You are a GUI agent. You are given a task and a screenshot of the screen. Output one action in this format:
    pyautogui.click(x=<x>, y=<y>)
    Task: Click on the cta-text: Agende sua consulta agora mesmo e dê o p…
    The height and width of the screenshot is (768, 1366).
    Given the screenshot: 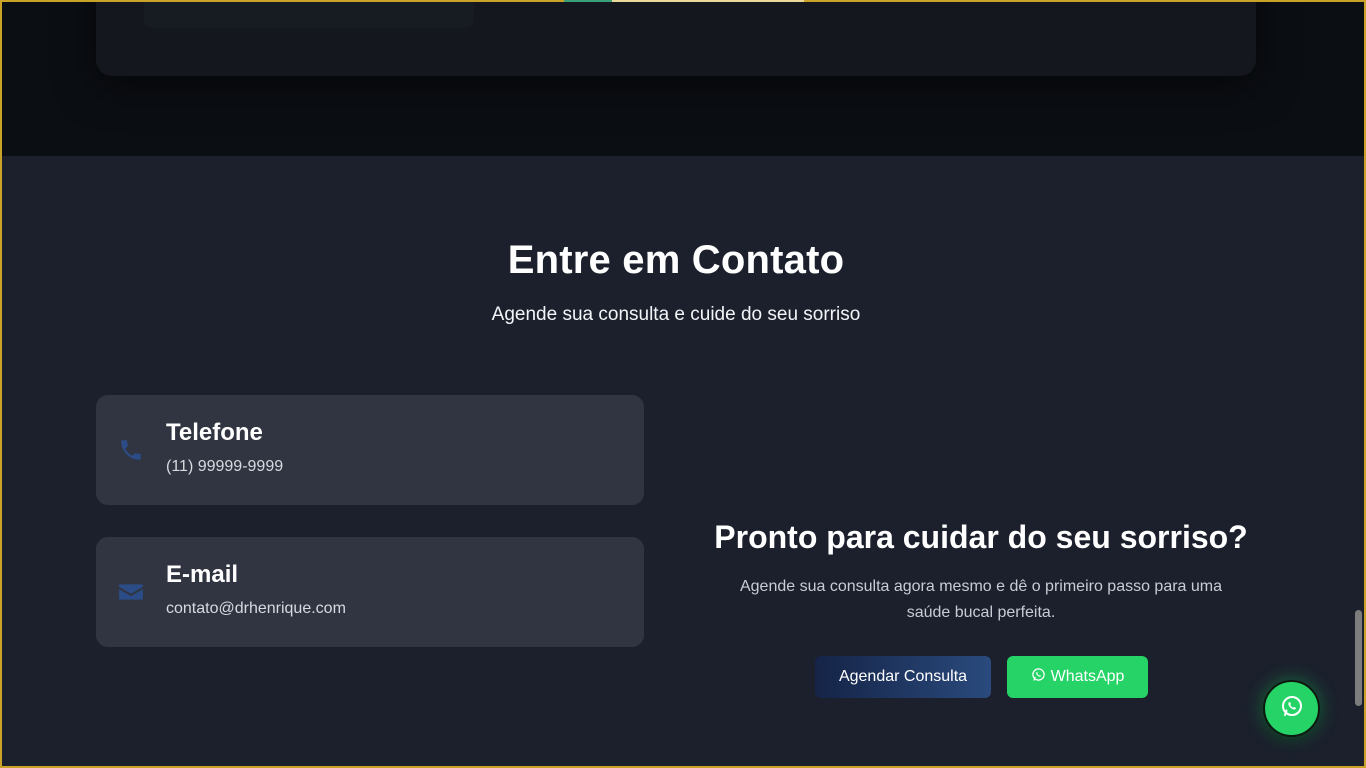 What is the action you would take?
    pyautogui.click(x=981, y=599)
    